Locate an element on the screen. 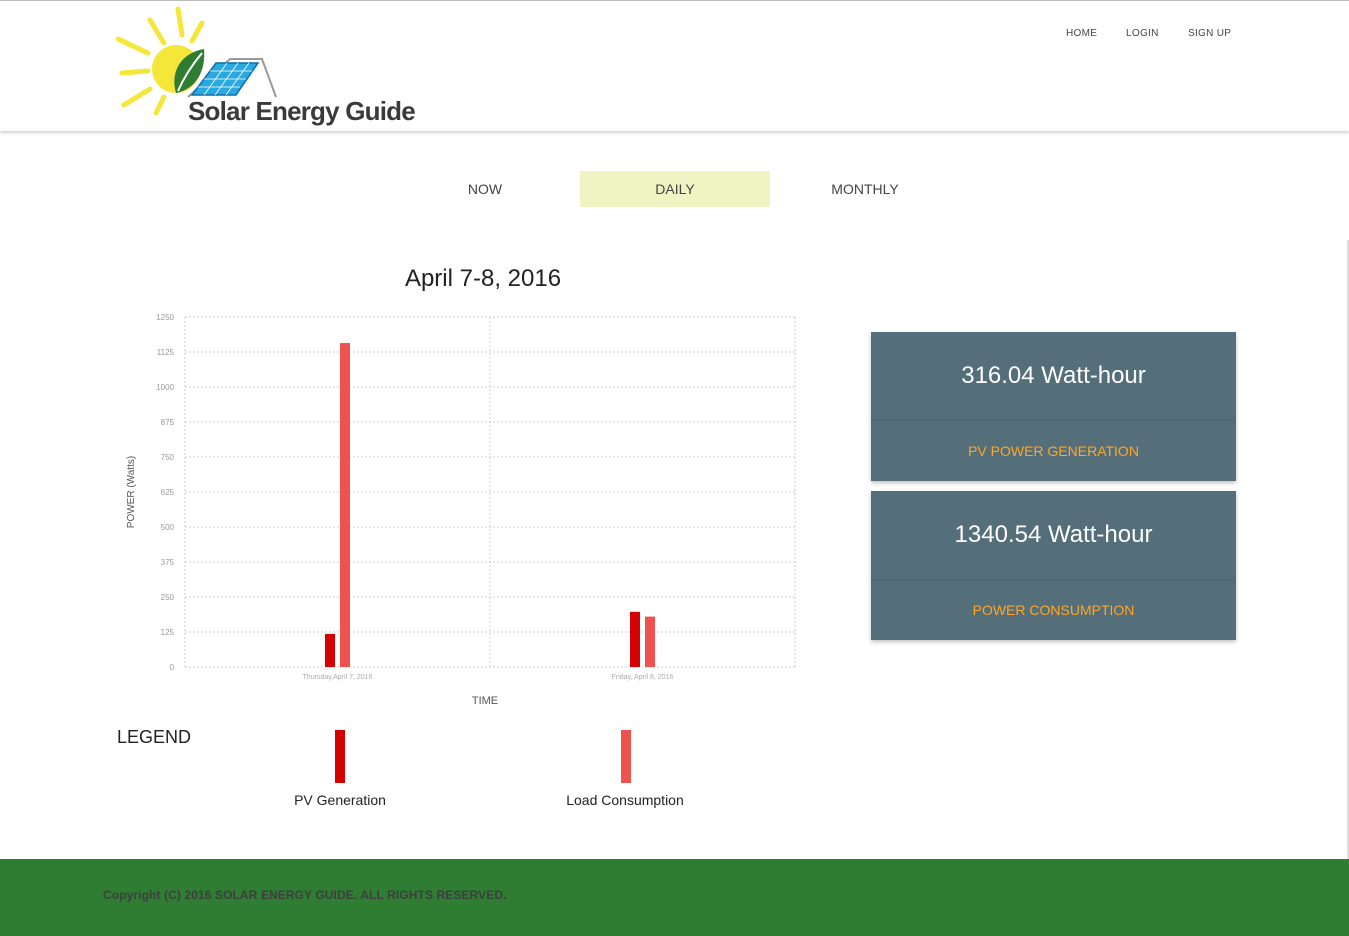  y-tick-label: 125 is located at coordinates (168, 632).